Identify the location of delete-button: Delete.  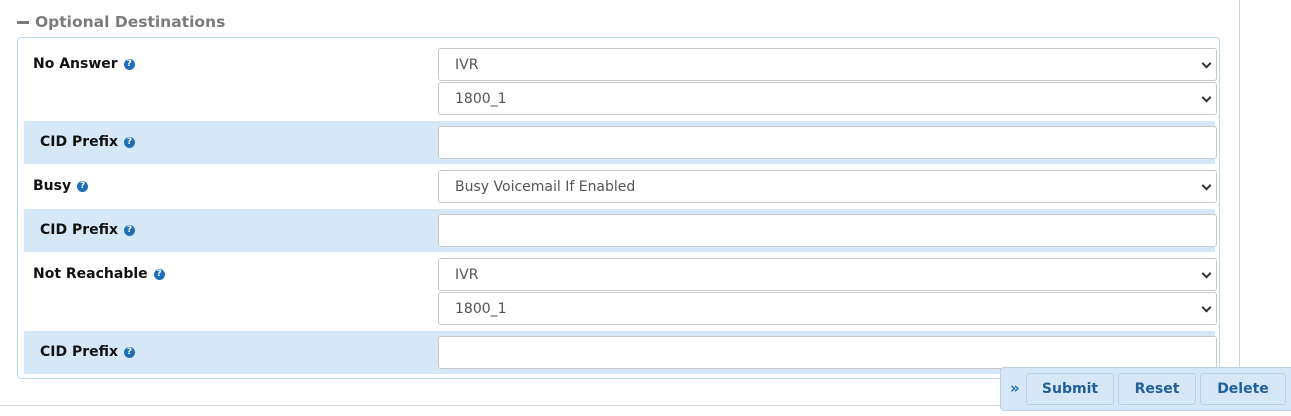
(1243, 389).